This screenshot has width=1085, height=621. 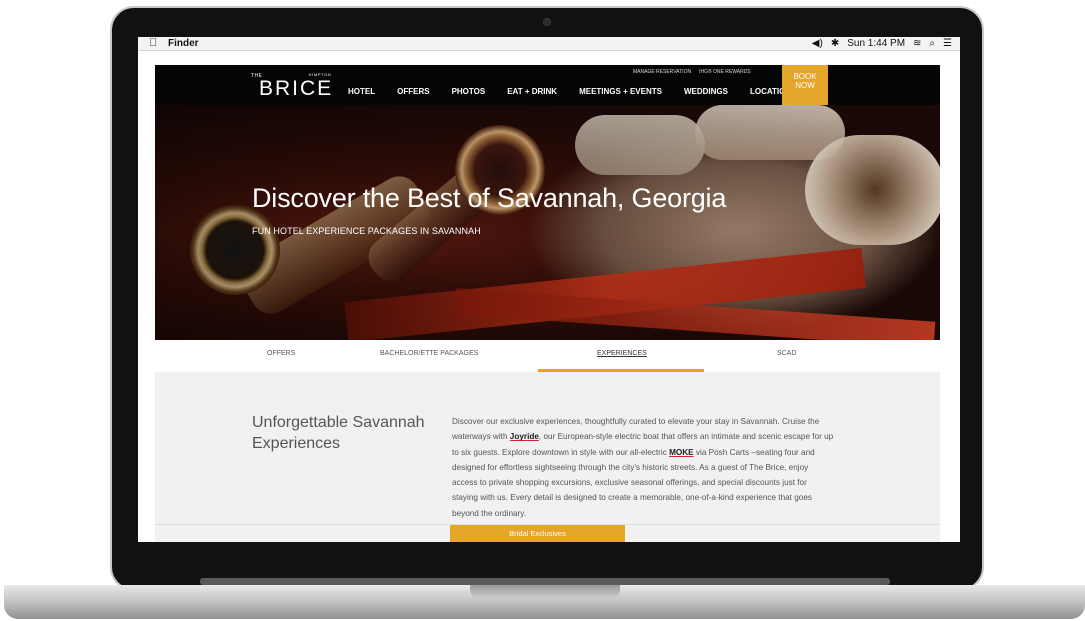 I want to click on book-label: BOOK, so click(x=805, y=76).